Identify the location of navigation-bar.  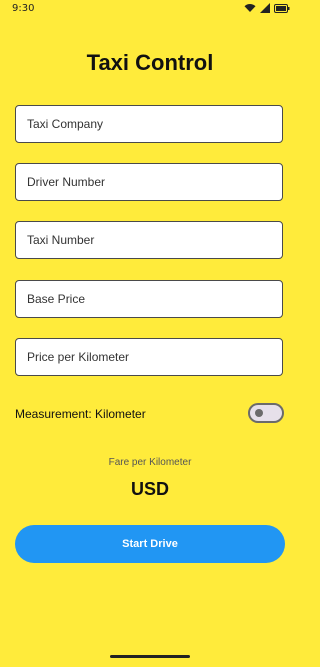
(150, 659).